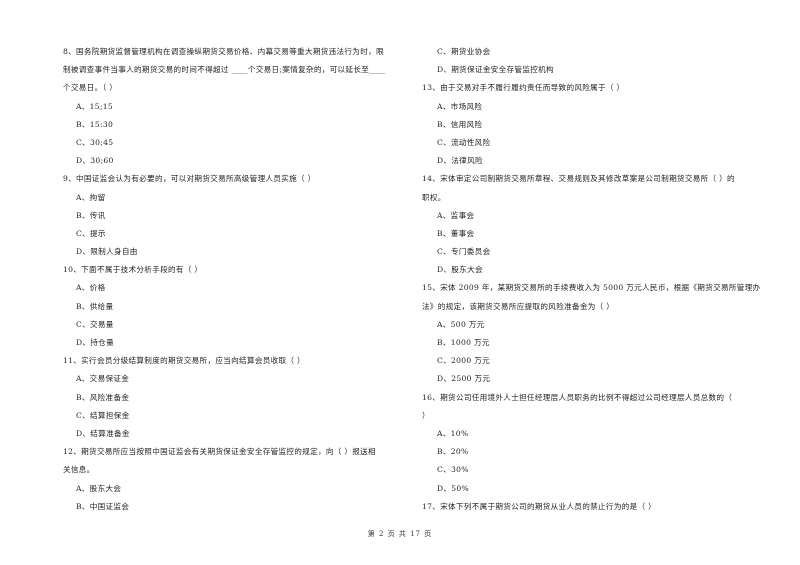  Describe the element at coordinates (103, 415) in the screenshot. I see `answer-option: C、结算担保金` at that location.